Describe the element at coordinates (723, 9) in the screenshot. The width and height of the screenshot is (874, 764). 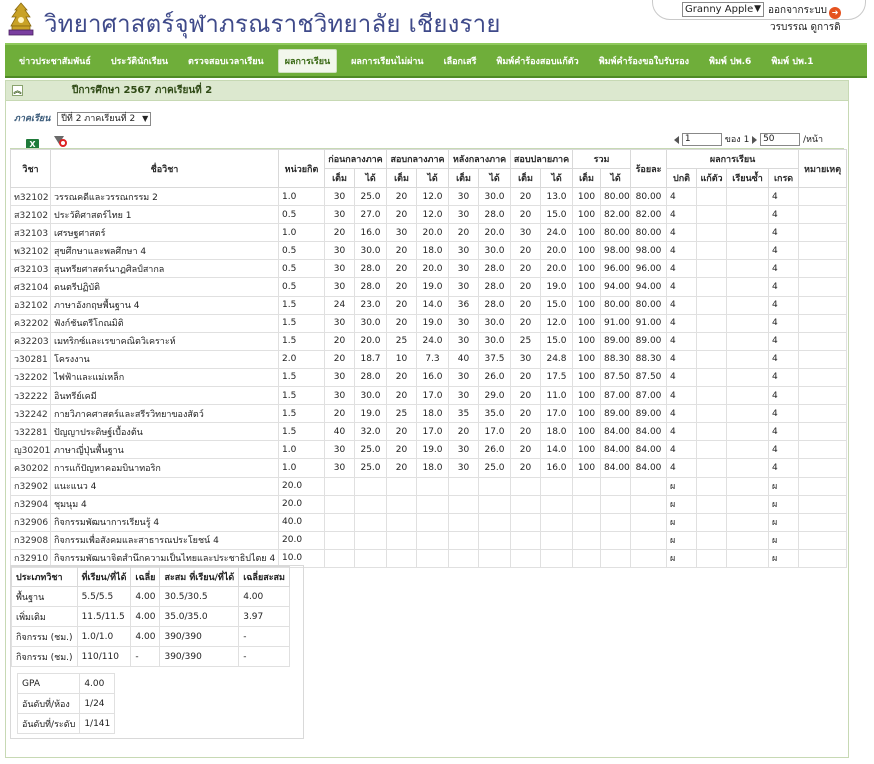
I see `theme-select: Granny Apple ▼` at that location.